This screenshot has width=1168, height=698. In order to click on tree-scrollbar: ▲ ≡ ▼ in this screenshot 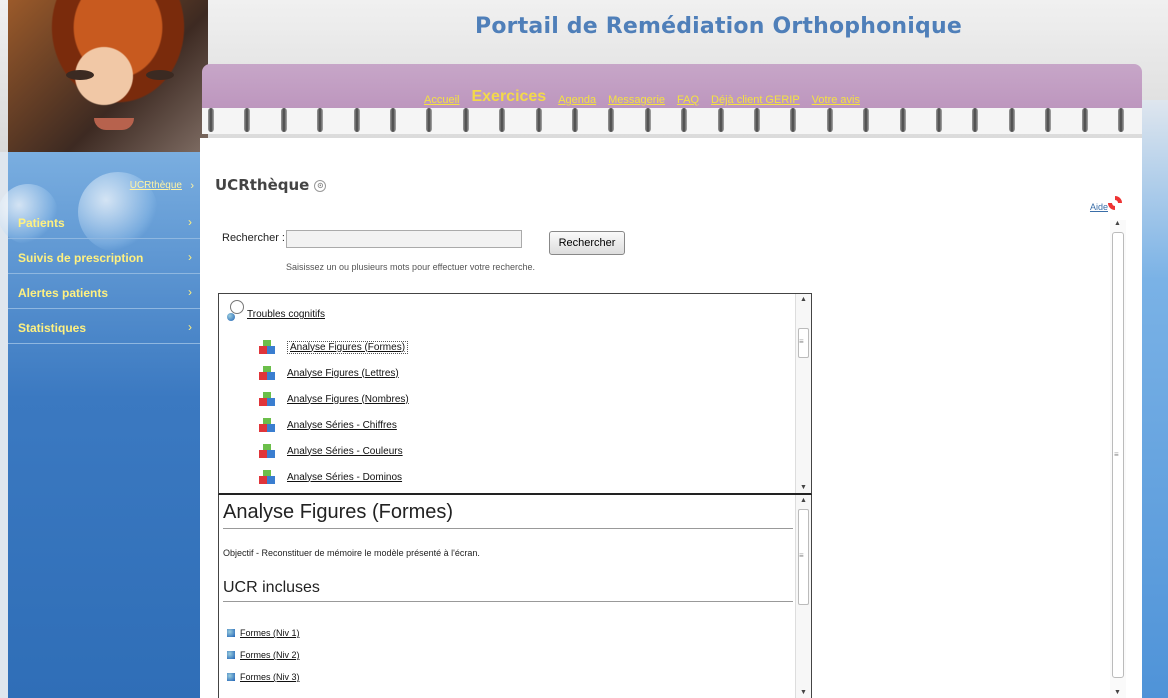, I will do `click(803, 393)`.